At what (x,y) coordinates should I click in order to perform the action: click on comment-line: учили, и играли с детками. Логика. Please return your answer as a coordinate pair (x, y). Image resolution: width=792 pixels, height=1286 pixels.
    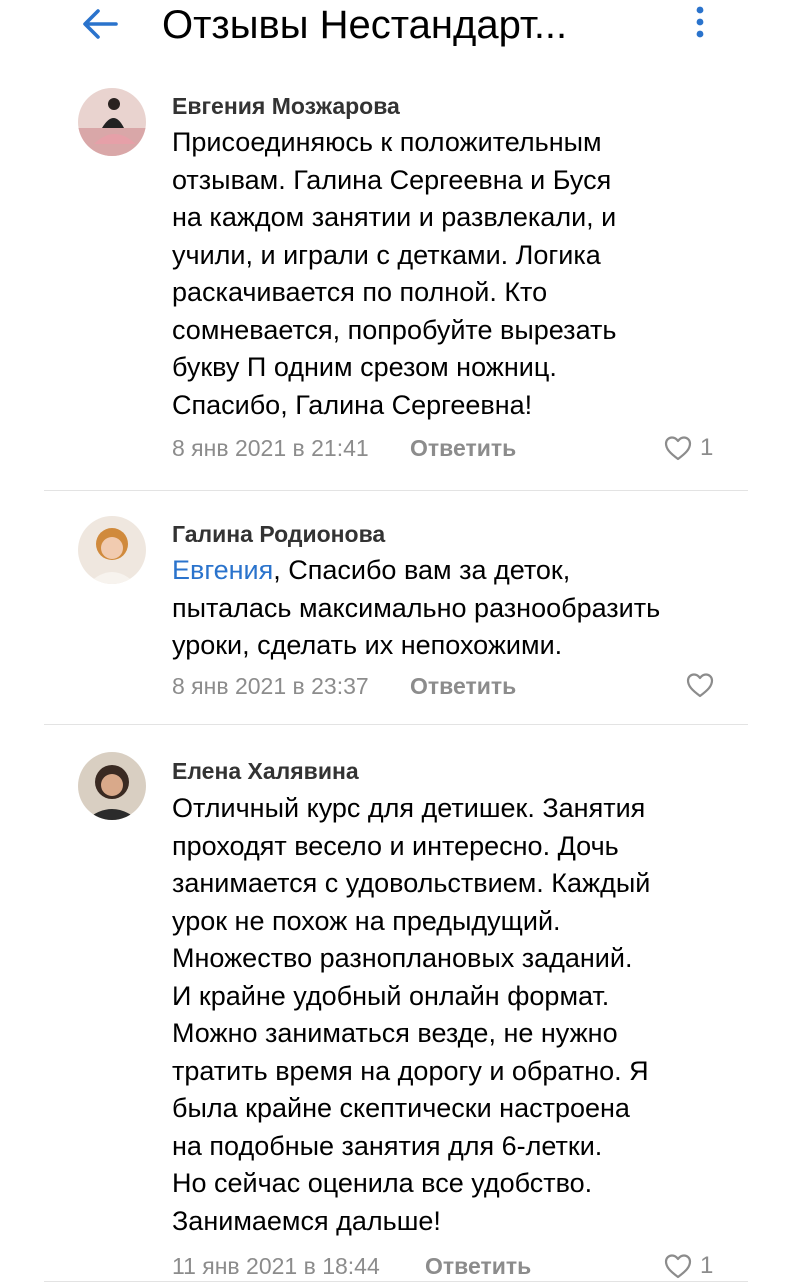
    Looking at the image, I should click on (386, 254).